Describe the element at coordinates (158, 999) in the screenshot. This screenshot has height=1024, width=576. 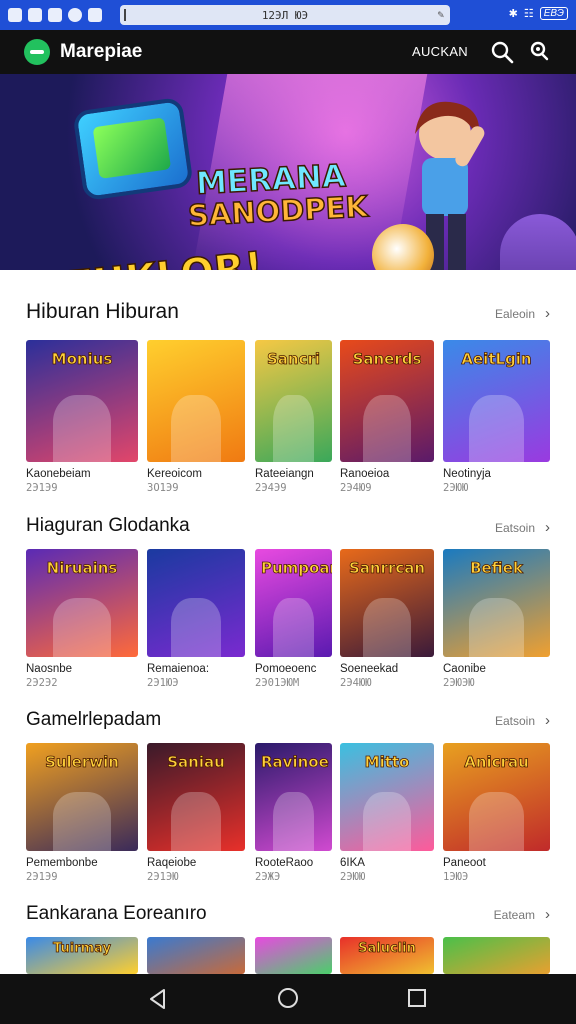
I see `back-icon` at that location.